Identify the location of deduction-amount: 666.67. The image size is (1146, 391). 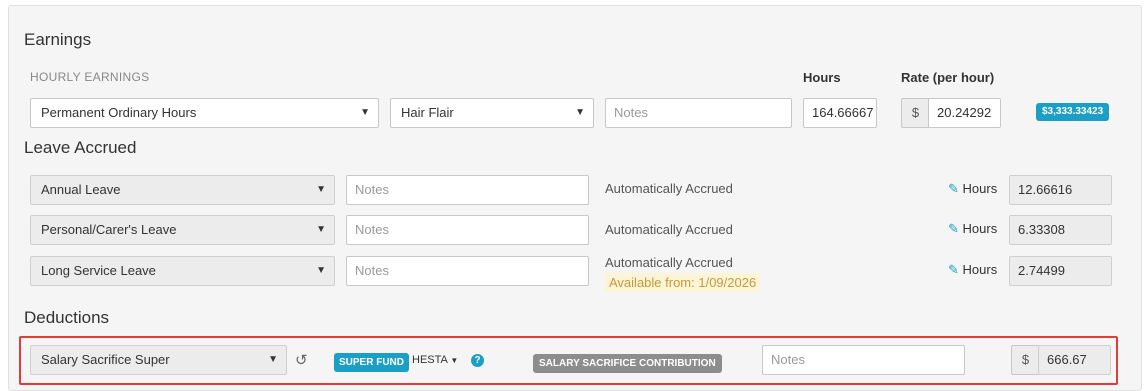
(1074, 360).